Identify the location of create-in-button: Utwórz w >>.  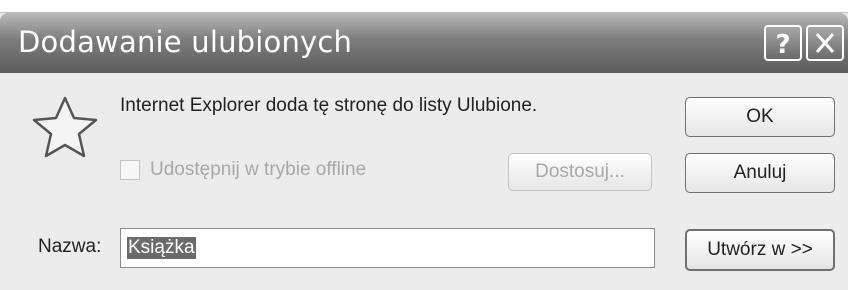
(760, 250).